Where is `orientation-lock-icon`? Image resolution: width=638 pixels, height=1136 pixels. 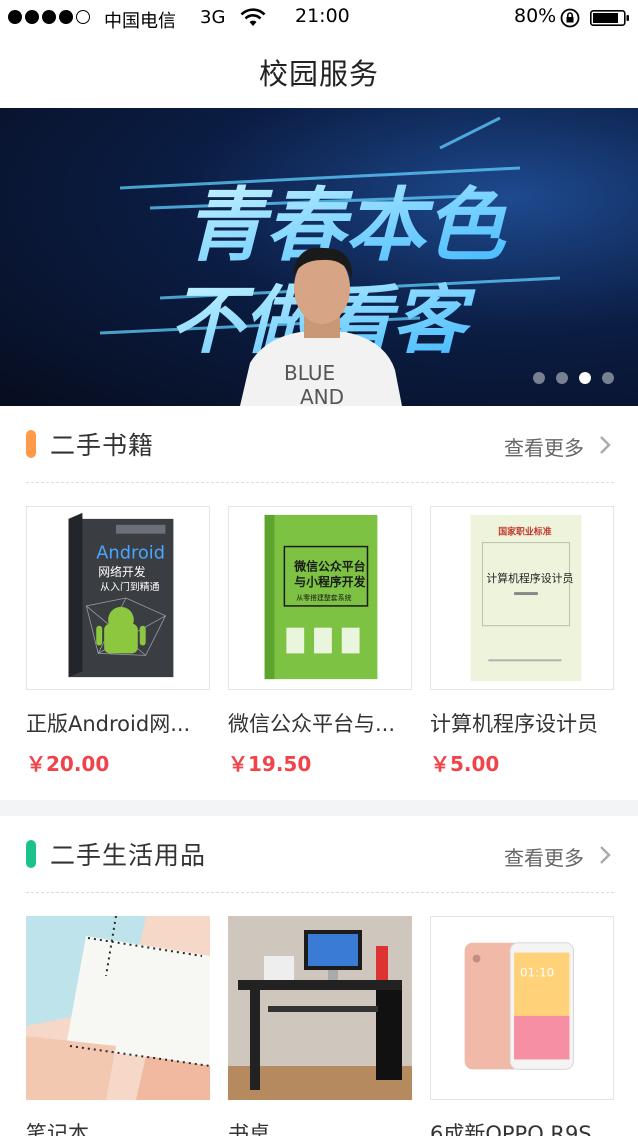
orientation-lock-icon is located at coordinates (570, 18).